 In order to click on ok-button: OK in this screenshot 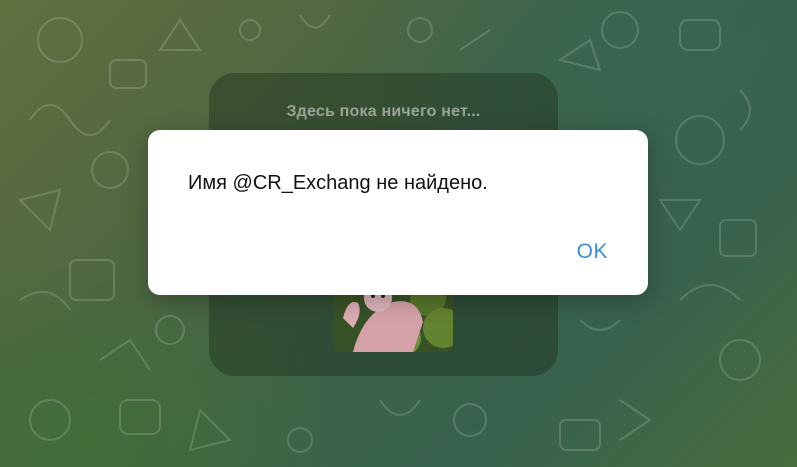, I will do `click(592, 252)`.